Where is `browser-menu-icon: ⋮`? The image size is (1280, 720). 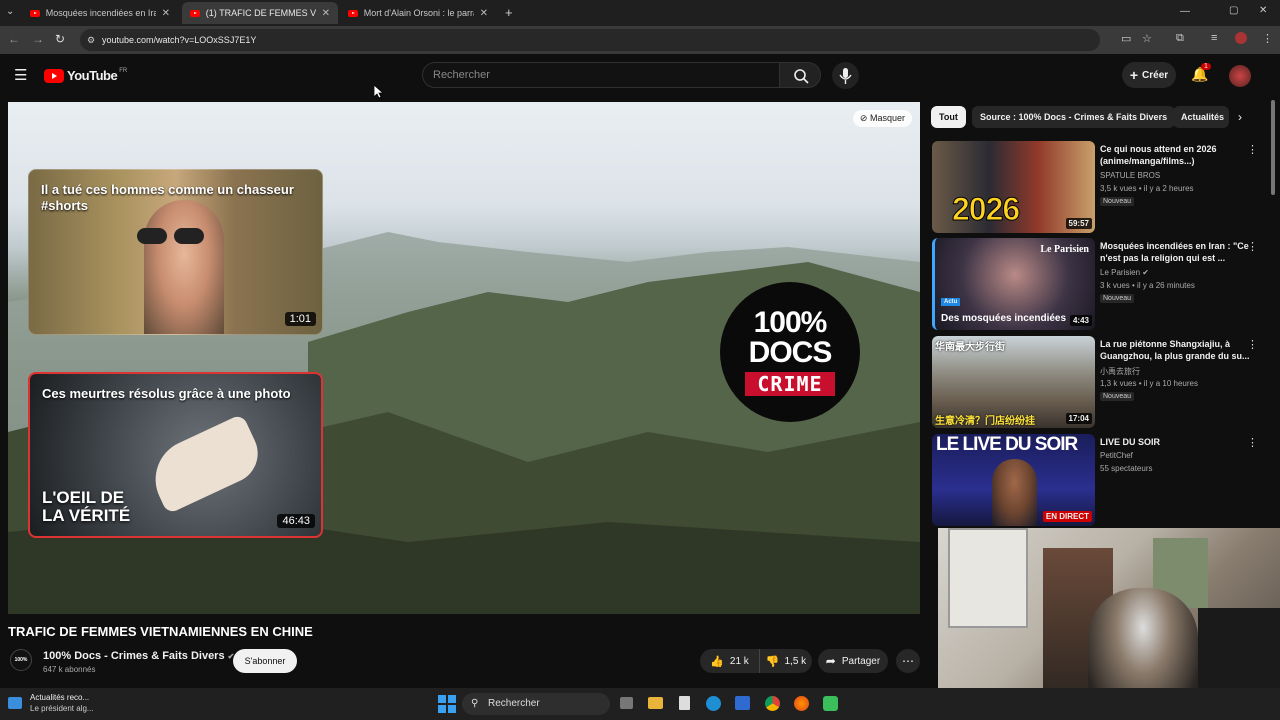
browser-menu-icon: ⋮ is located at coordinates (1267, 38).